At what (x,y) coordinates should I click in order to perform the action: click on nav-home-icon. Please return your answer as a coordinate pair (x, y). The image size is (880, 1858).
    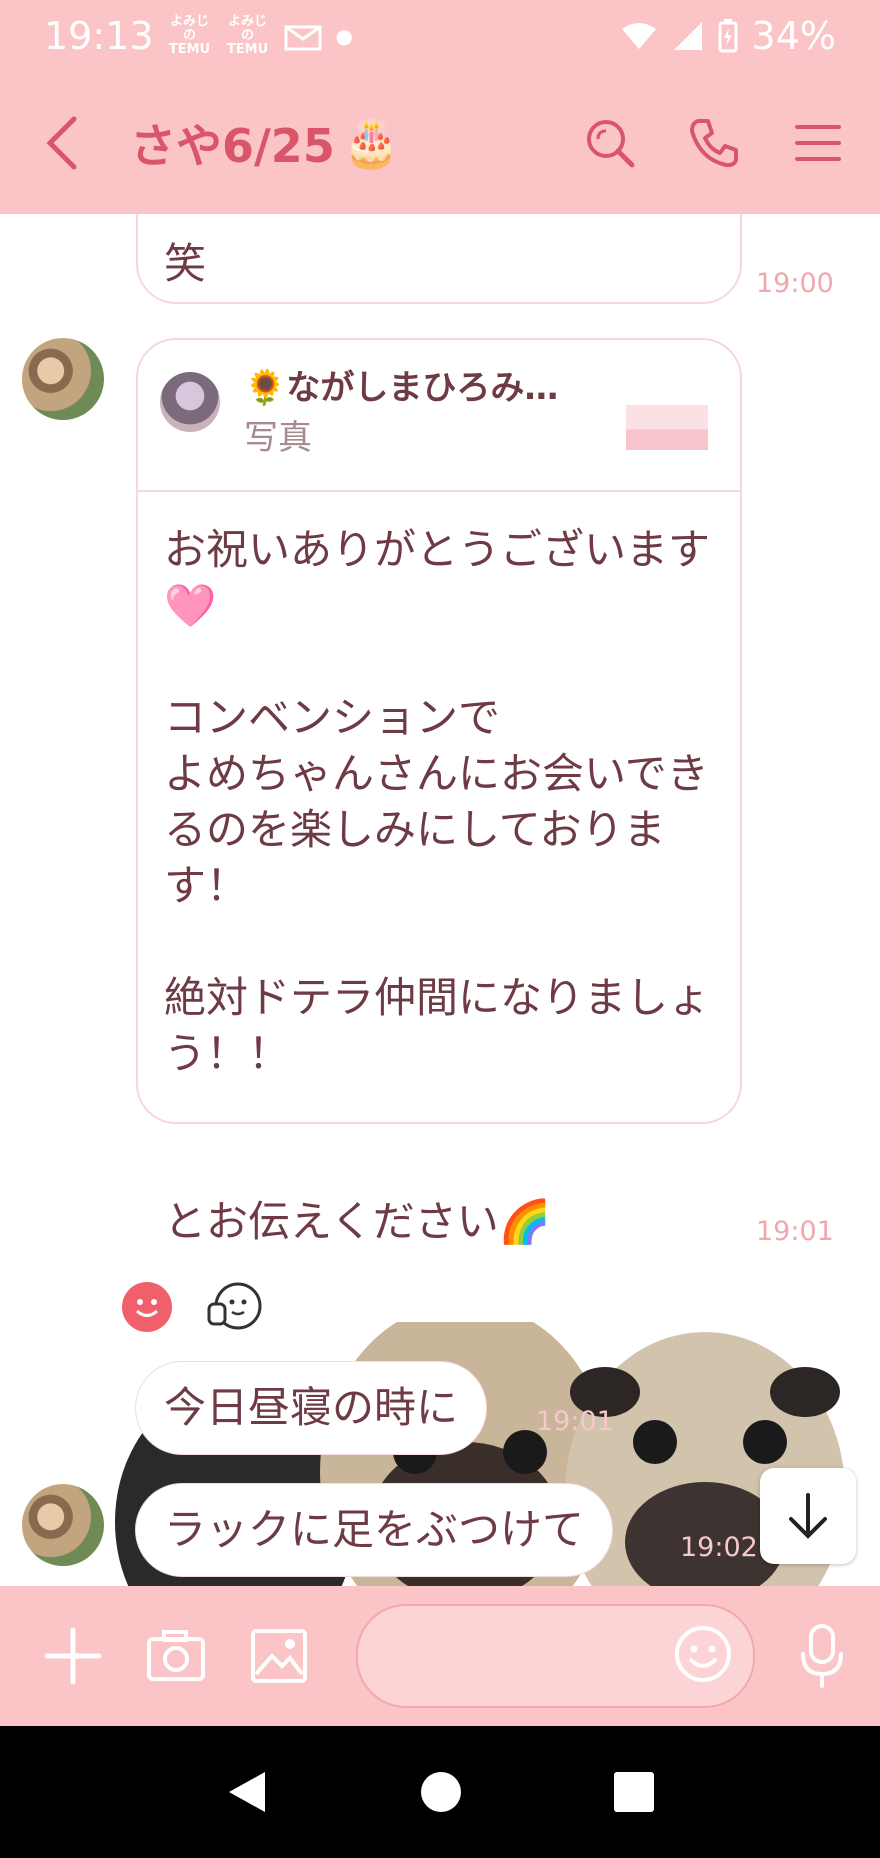
    Looking at the image, I should click on (441, 1792).